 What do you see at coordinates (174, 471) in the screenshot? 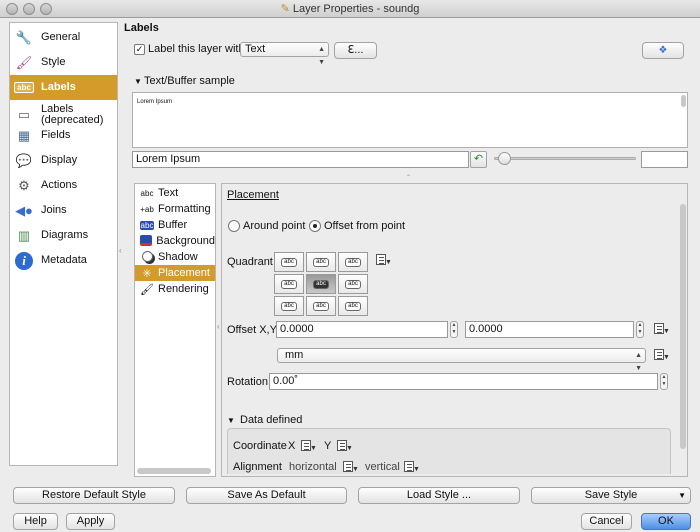
I see `nav-horizontal-scrollbar` at bounding box center [174, 471].